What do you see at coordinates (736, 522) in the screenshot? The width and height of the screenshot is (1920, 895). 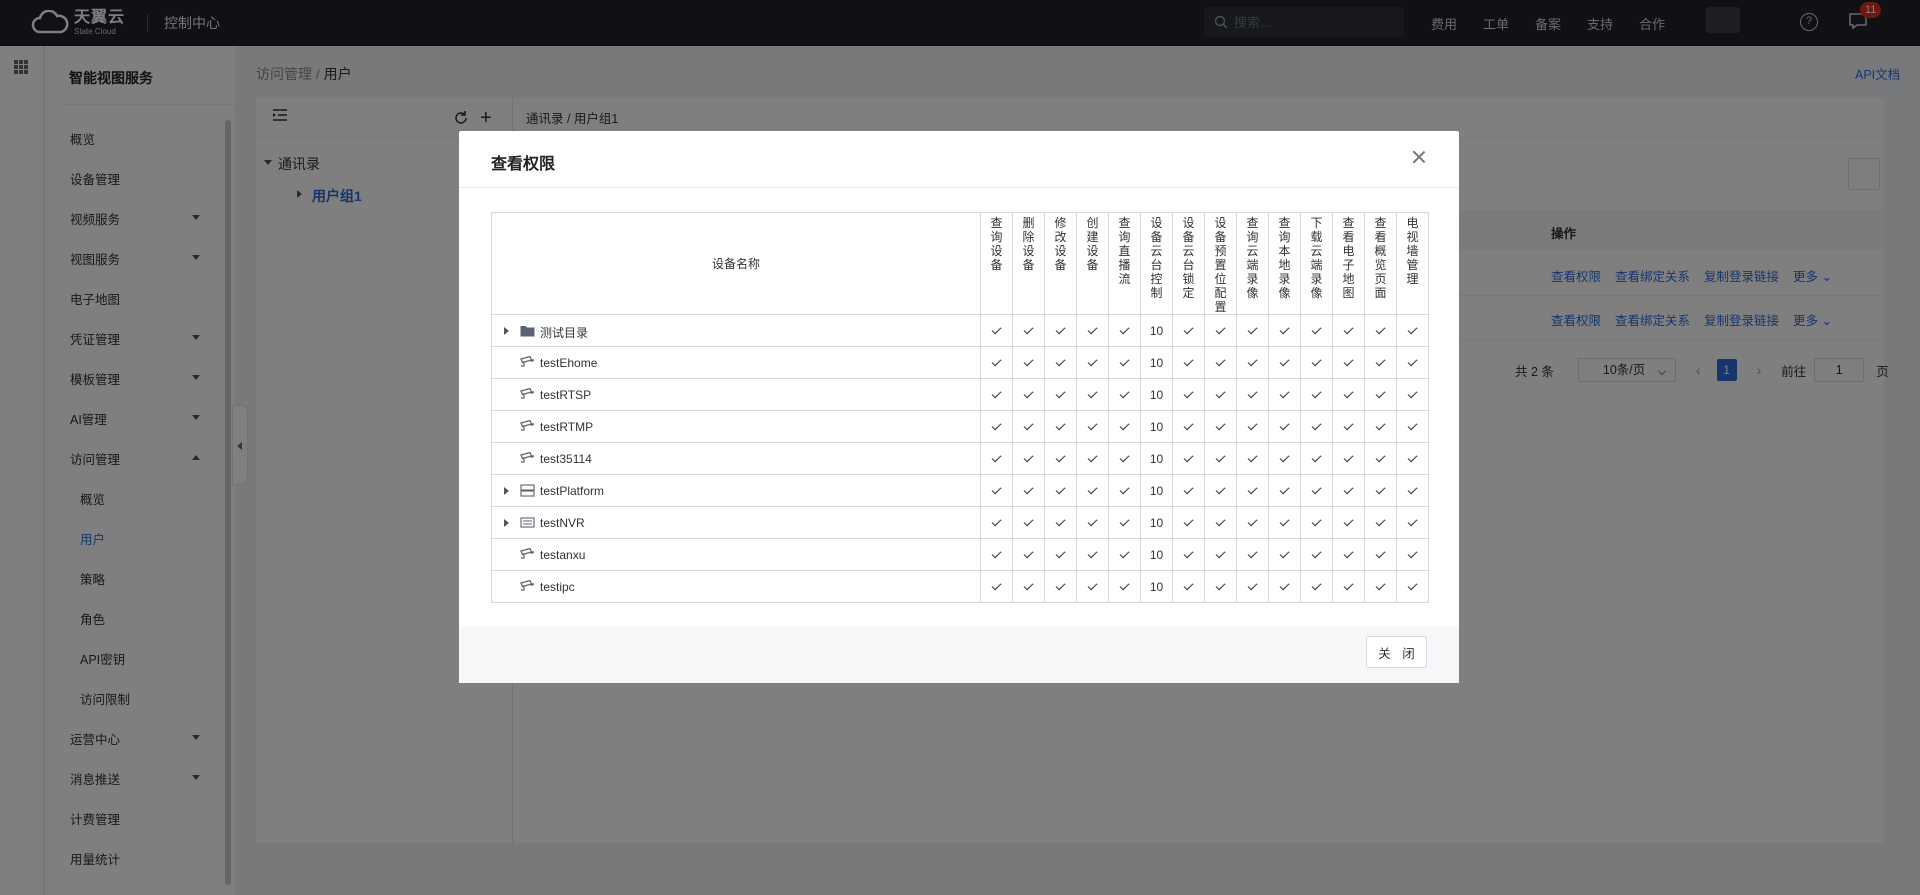 I see `device-name-cell: testNVR` at bounding box center [736, 522].